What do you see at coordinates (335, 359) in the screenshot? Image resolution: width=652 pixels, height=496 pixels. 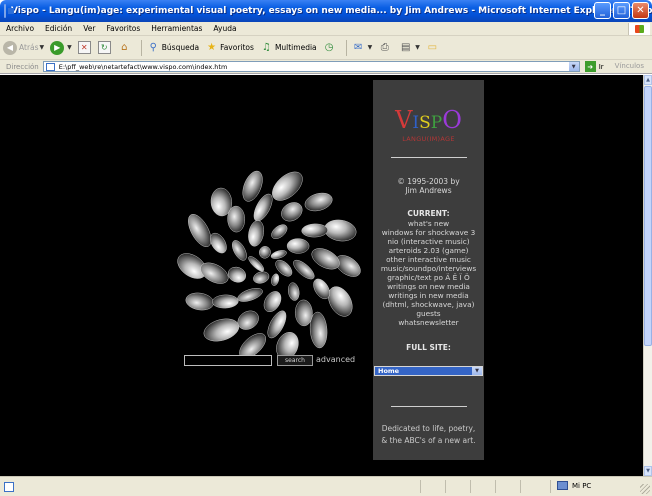 I see `advanced-search-link: advanced` at bounding box center [335, 359].